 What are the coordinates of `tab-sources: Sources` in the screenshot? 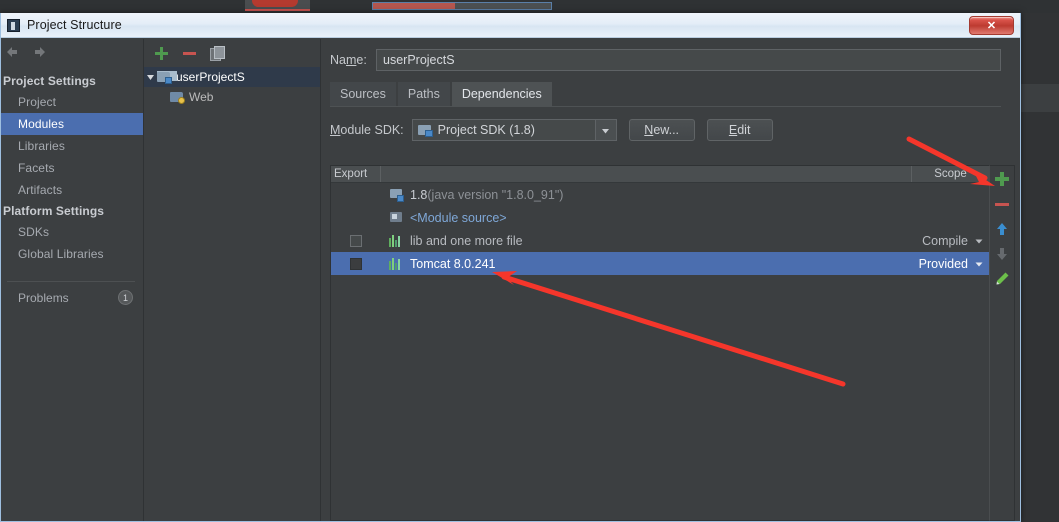 It's located at (363, 94).